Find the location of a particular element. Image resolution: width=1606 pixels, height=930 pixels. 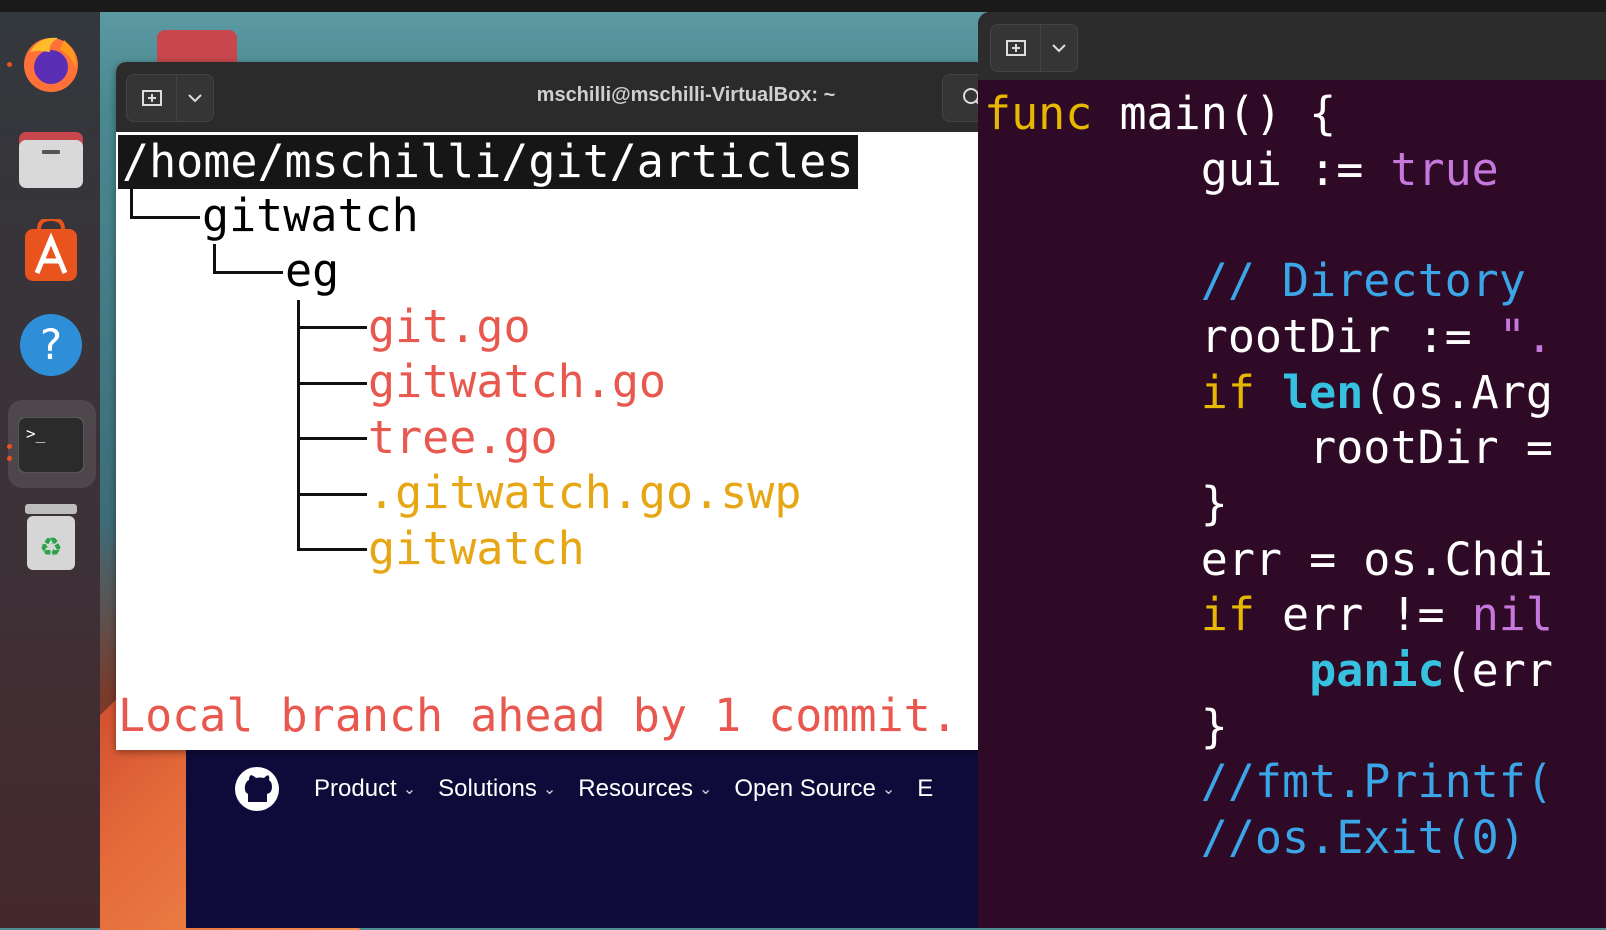

github-logo-icon is located at coordinates (257, 789).